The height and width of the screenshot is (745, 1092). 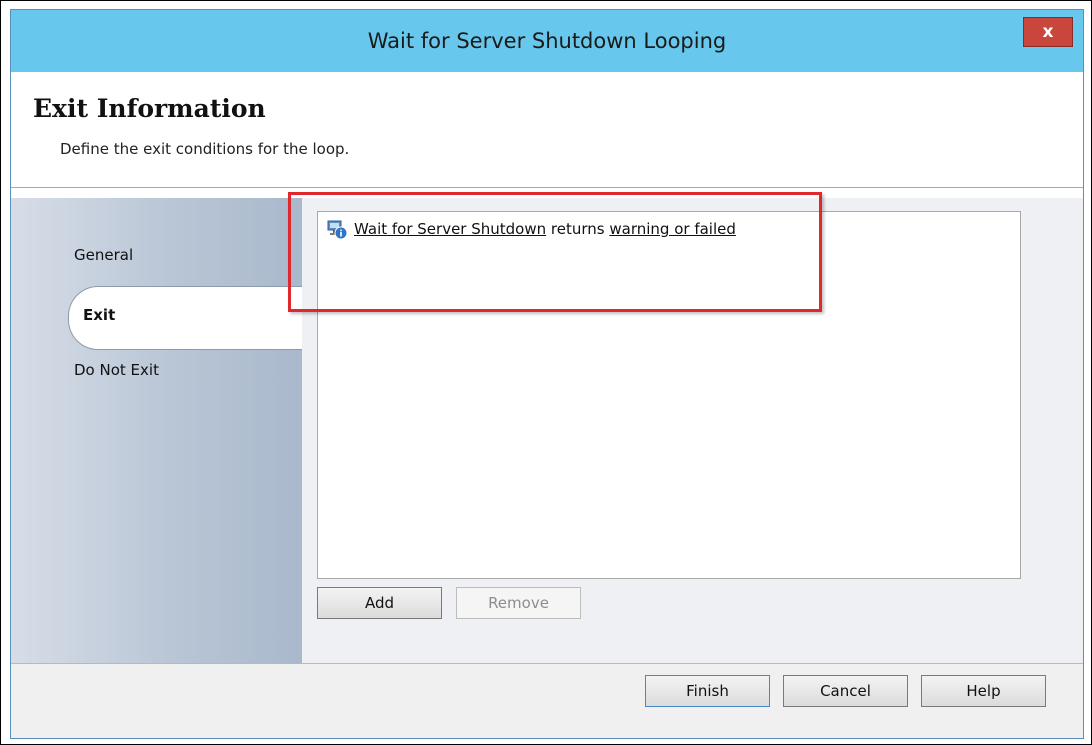 I want to click on finish-button: Finish, so click(x=707, y=691).